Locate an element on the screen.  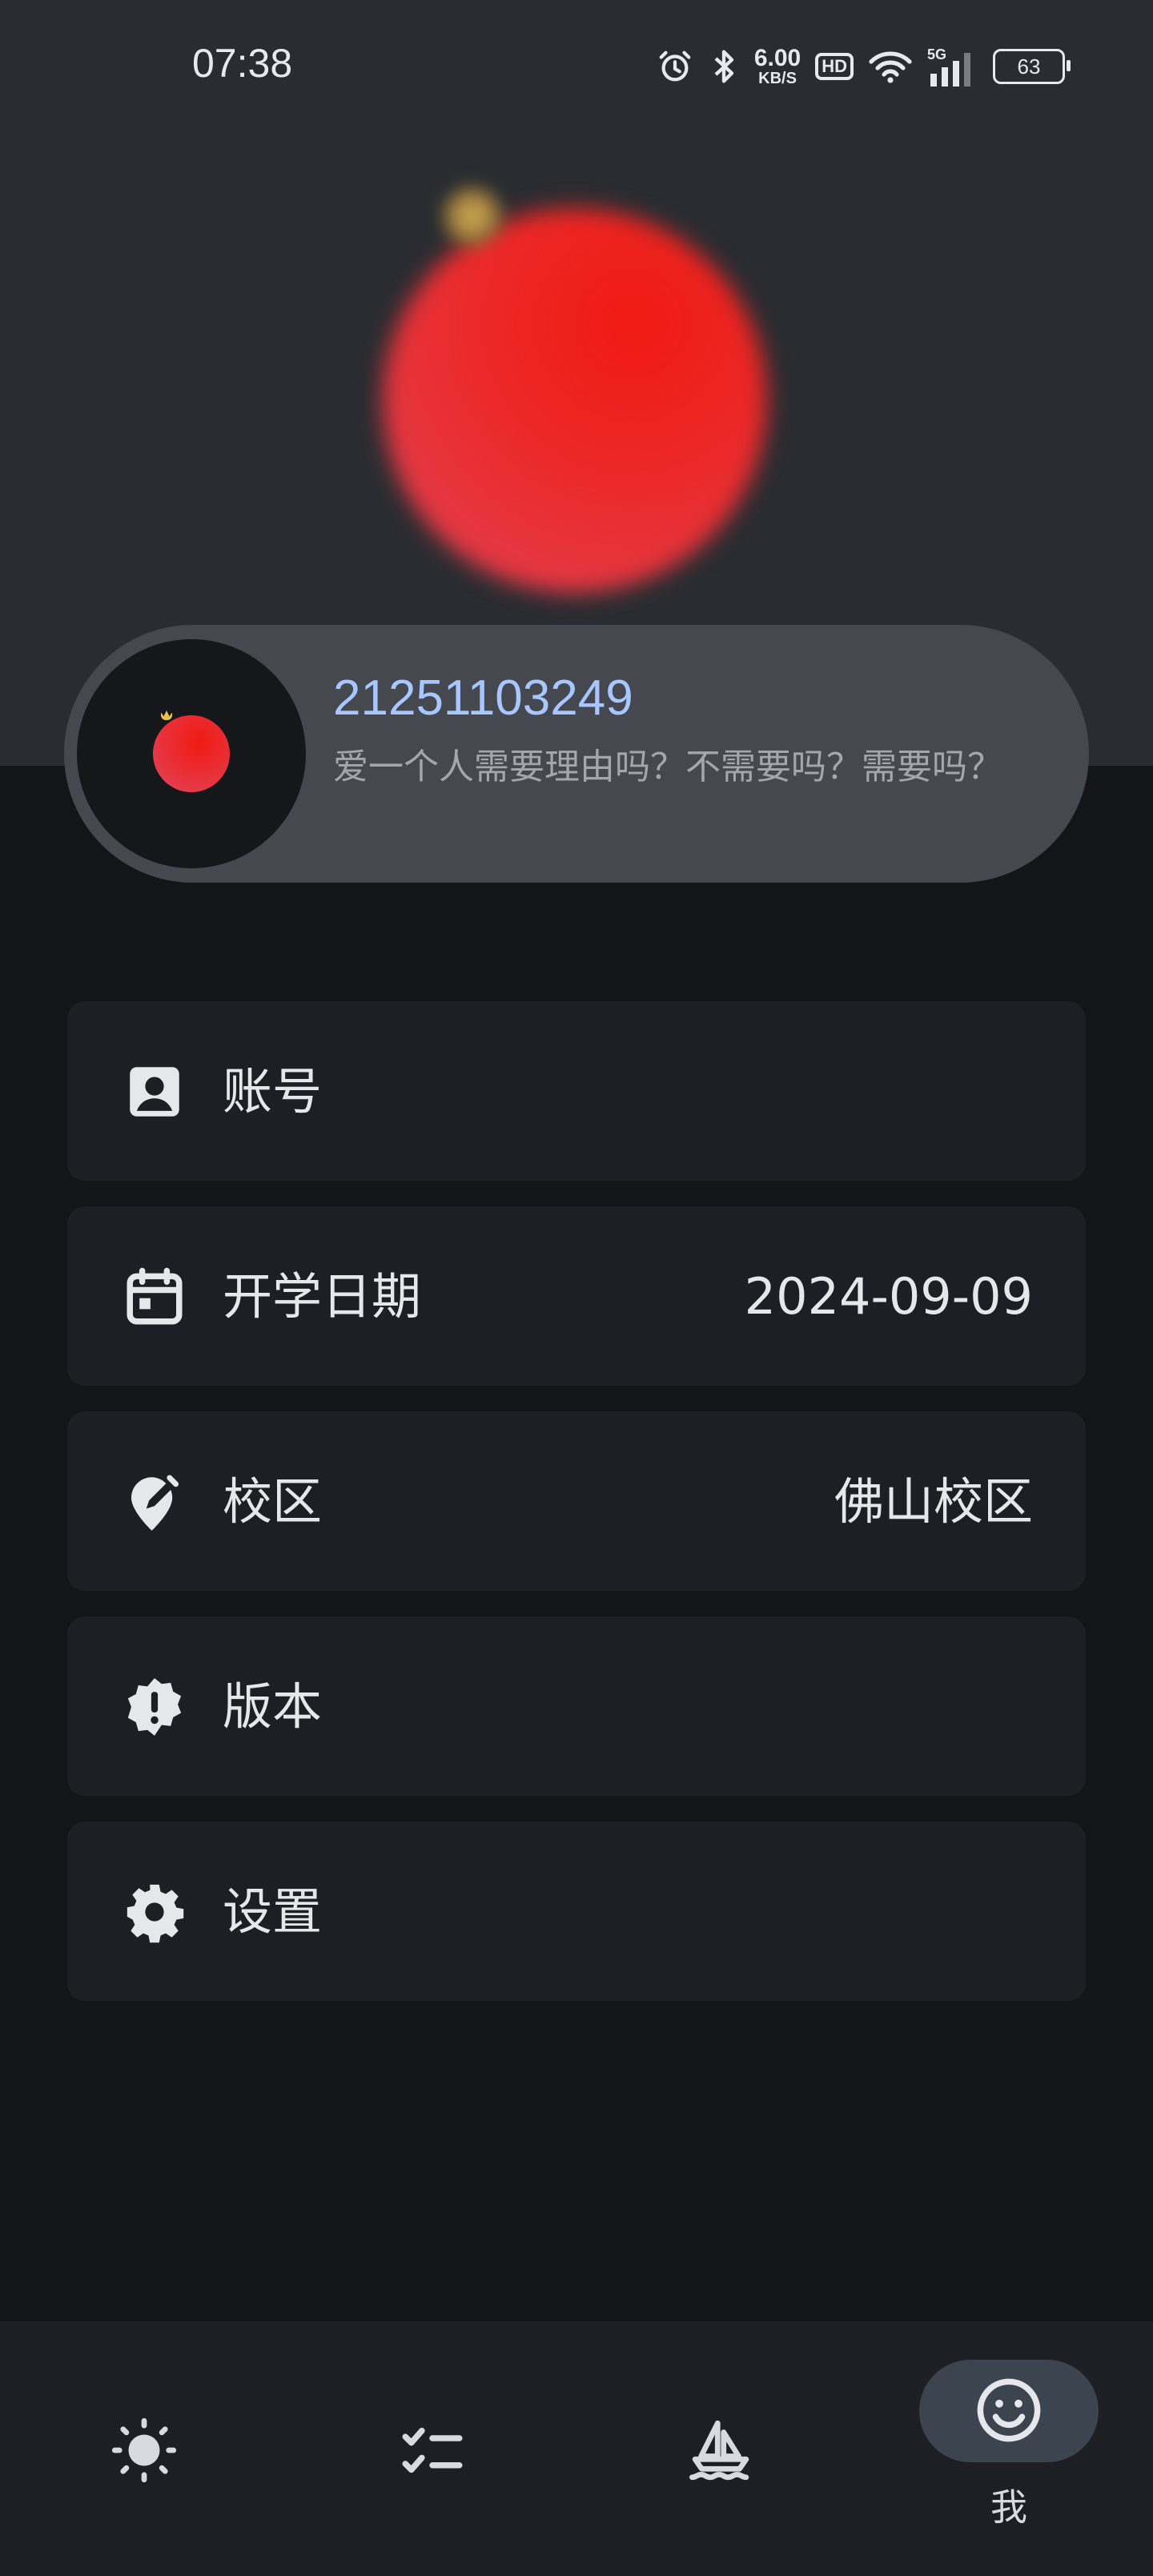
nav-item-tasks is located at coordinates (432, 2448).